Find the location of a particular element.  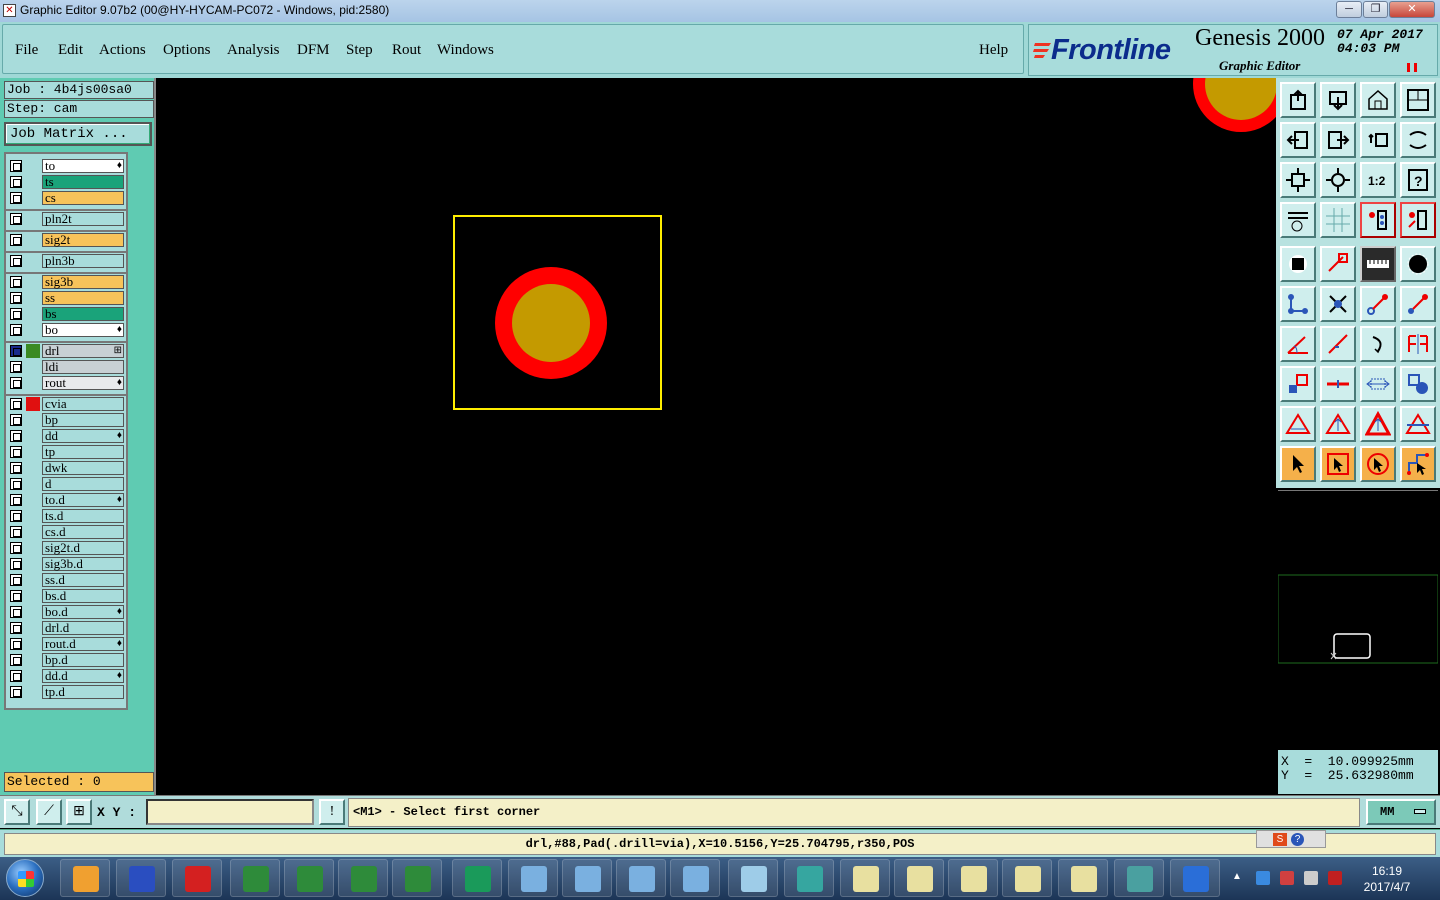

layer-name: tp.d is located at coordinates (83, 692).